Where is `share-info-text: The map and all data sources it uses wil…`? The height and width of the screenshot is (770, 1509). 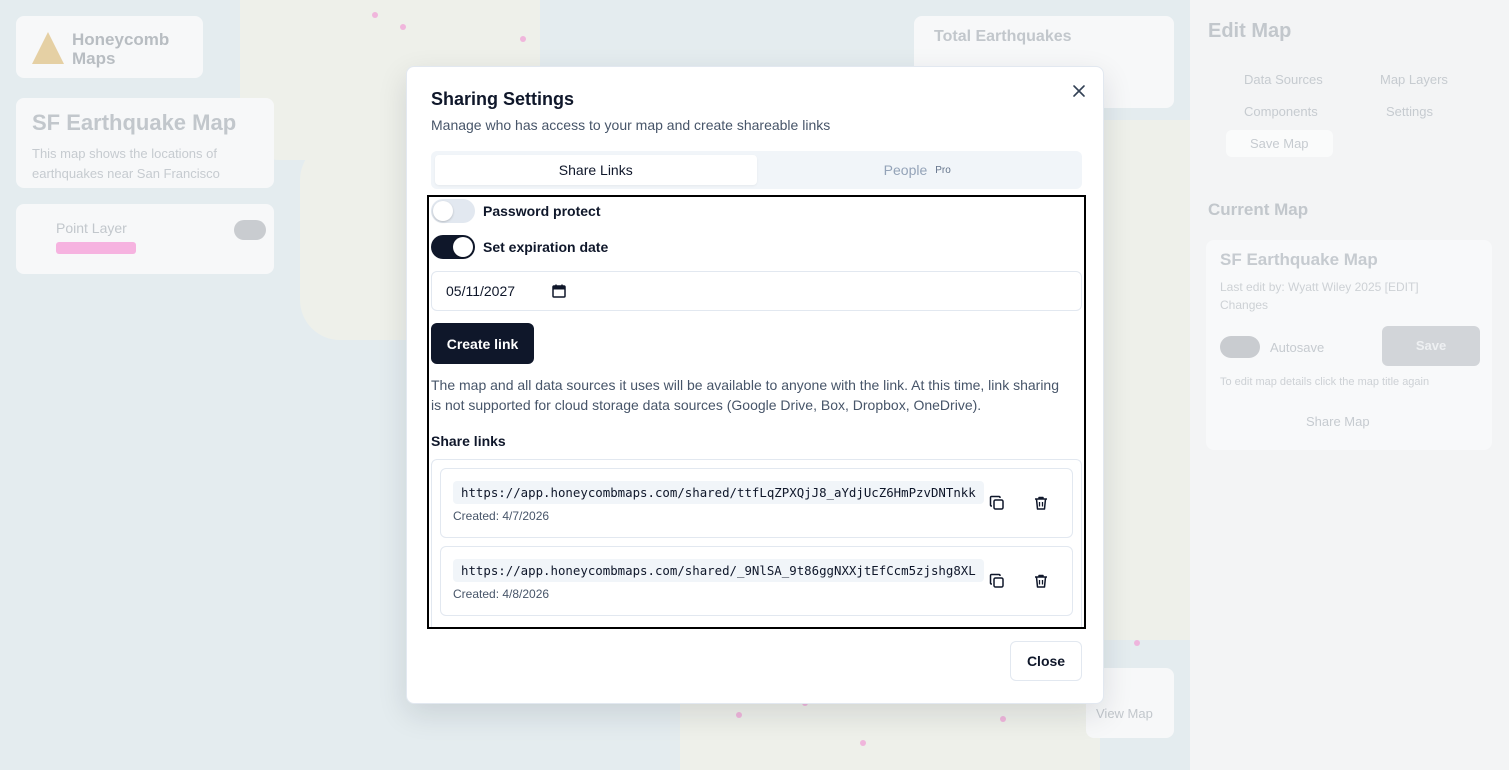 share-info-text: The map and all data sources it uses wil… is located at coordinates (745, 395).